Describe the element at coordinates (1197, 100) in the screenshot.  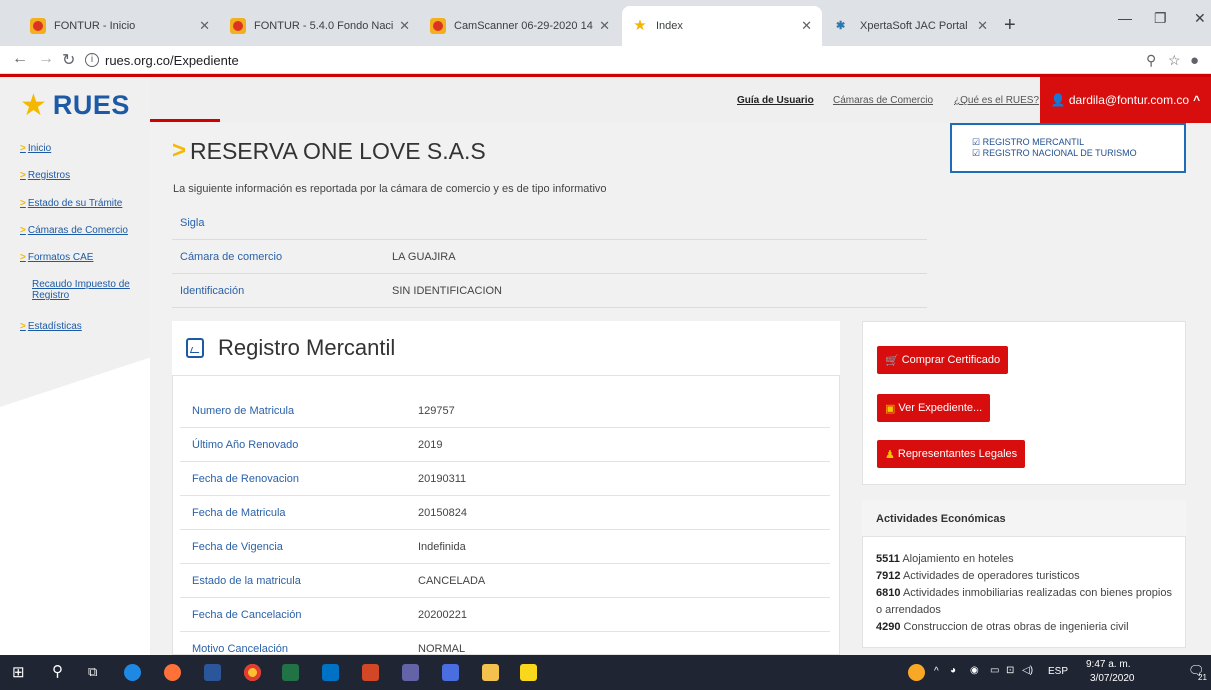
I see `chevron-up-icon: ^` at that location.